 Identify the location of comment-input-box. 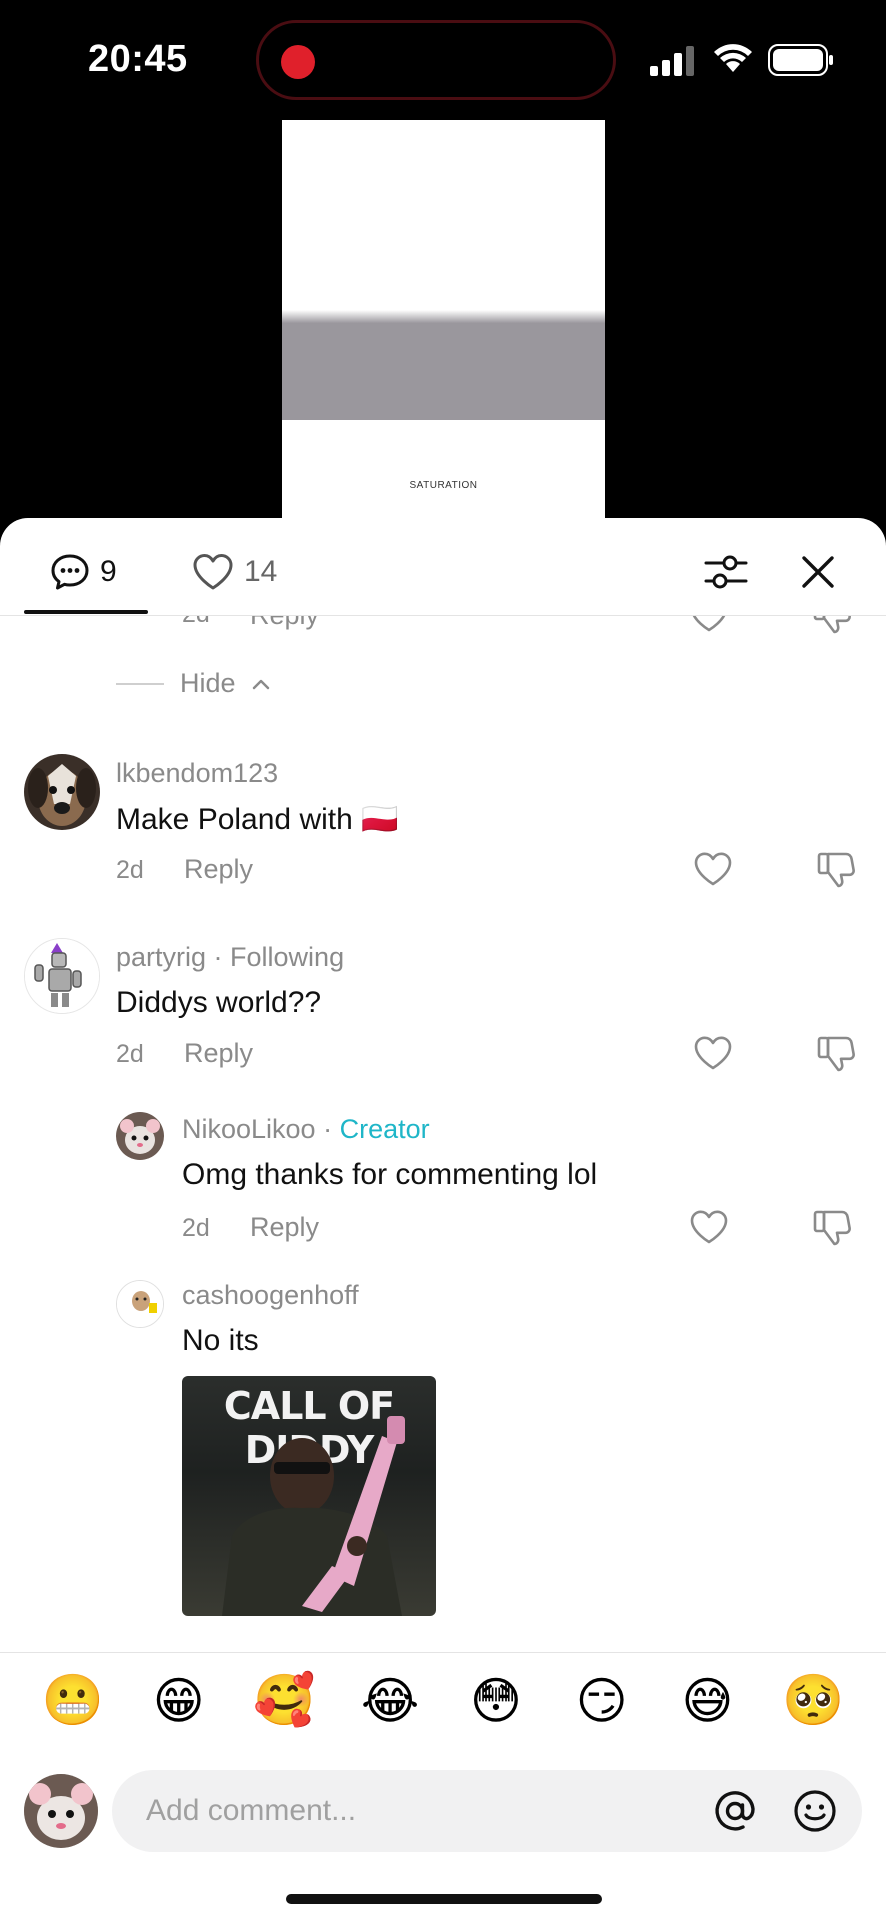
(487, 1811).